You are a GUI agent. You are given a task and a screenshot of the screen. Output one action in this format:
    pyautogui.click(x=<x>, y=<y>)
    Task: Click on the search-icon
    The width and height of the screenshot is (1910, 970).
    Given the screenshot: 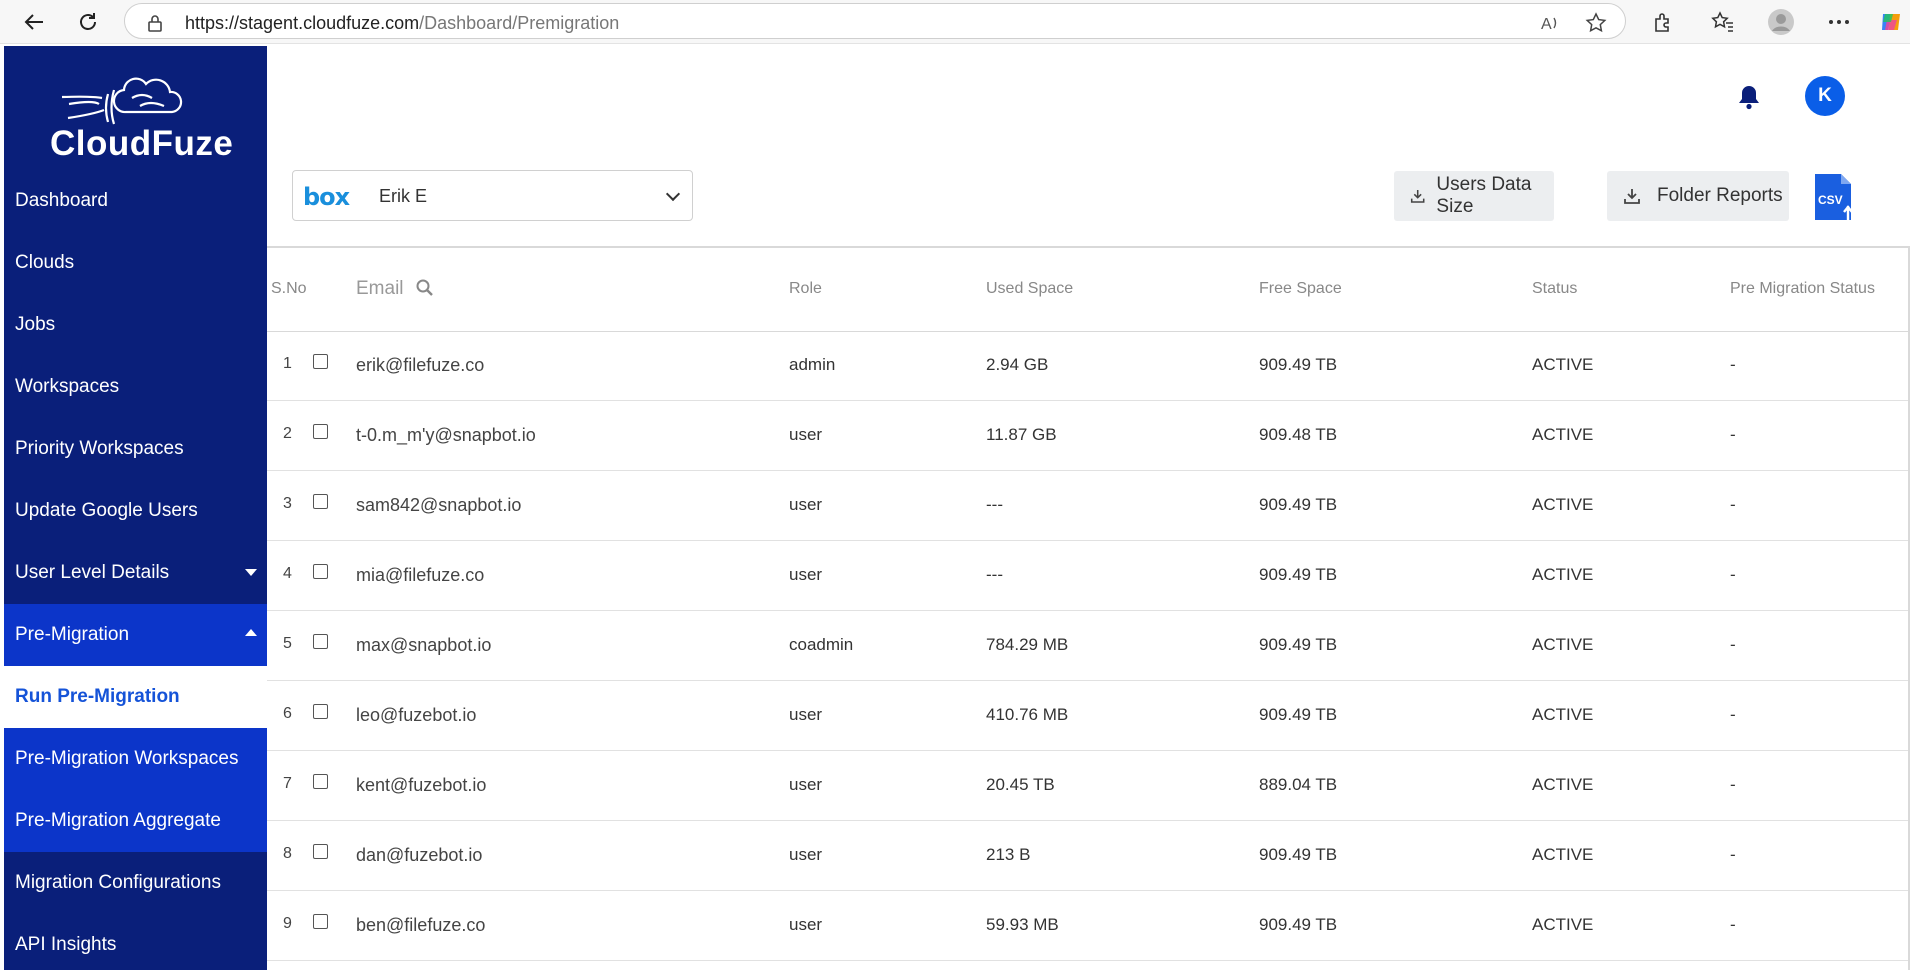 What is the action you would take?
    pyautogui.click(x=425, y=288)
    